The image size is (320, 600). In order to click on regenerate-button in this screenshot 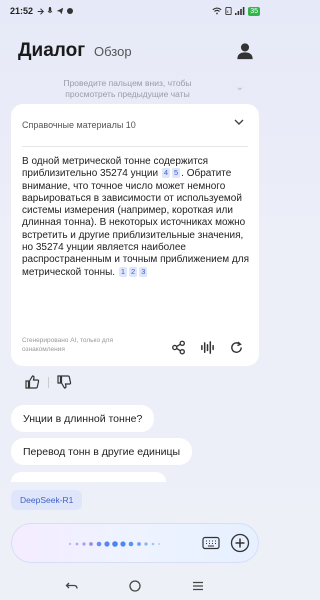, I will do `click(236, 347)`.